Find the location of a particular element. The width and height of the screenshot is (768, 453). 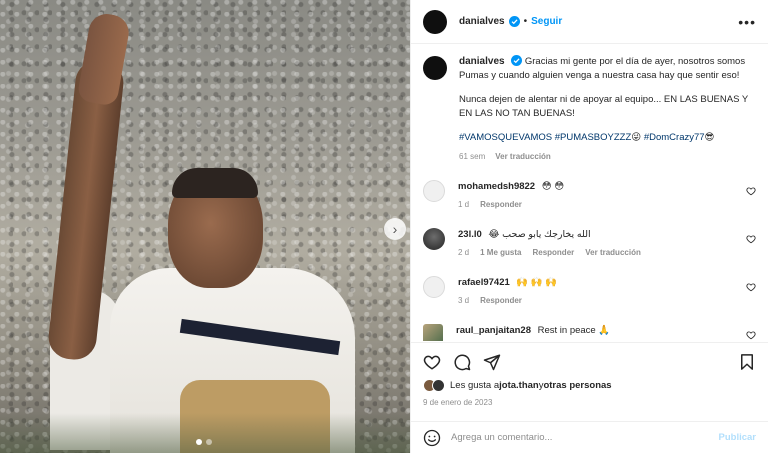

player-hair is located at coordinates (215, 183).